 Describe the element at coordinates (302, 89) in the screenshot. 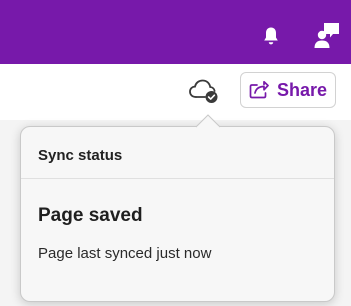

I see `share-button-label: Share` at that location.